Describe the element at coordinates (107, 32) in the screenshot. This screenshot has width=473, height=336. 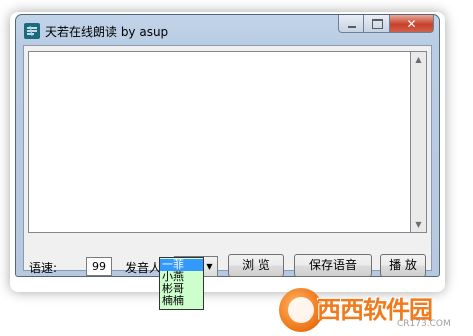
I see `window-title: 天若在线朗读 by asup` at that location.